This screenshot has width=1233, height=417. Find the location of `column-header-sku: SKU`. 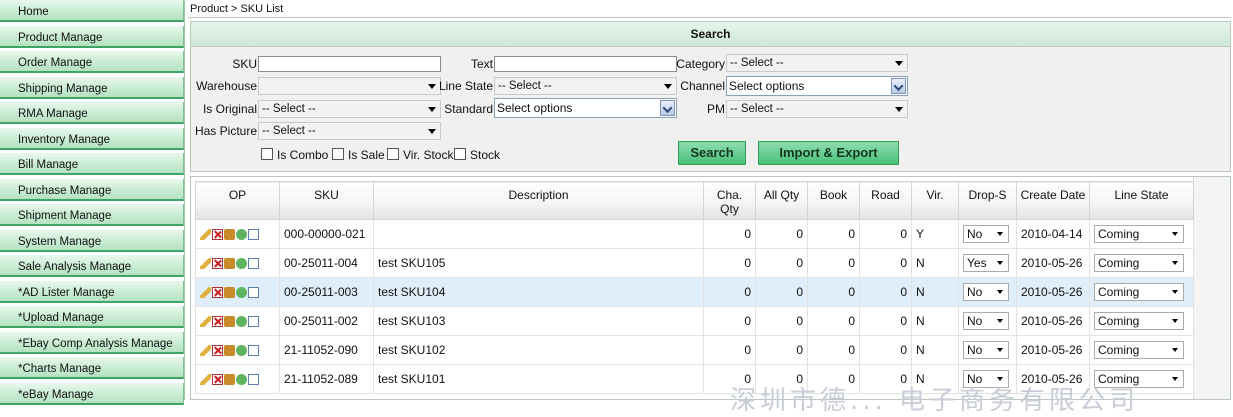

column-header-sku: SKU is located at coordinates (326, 200).